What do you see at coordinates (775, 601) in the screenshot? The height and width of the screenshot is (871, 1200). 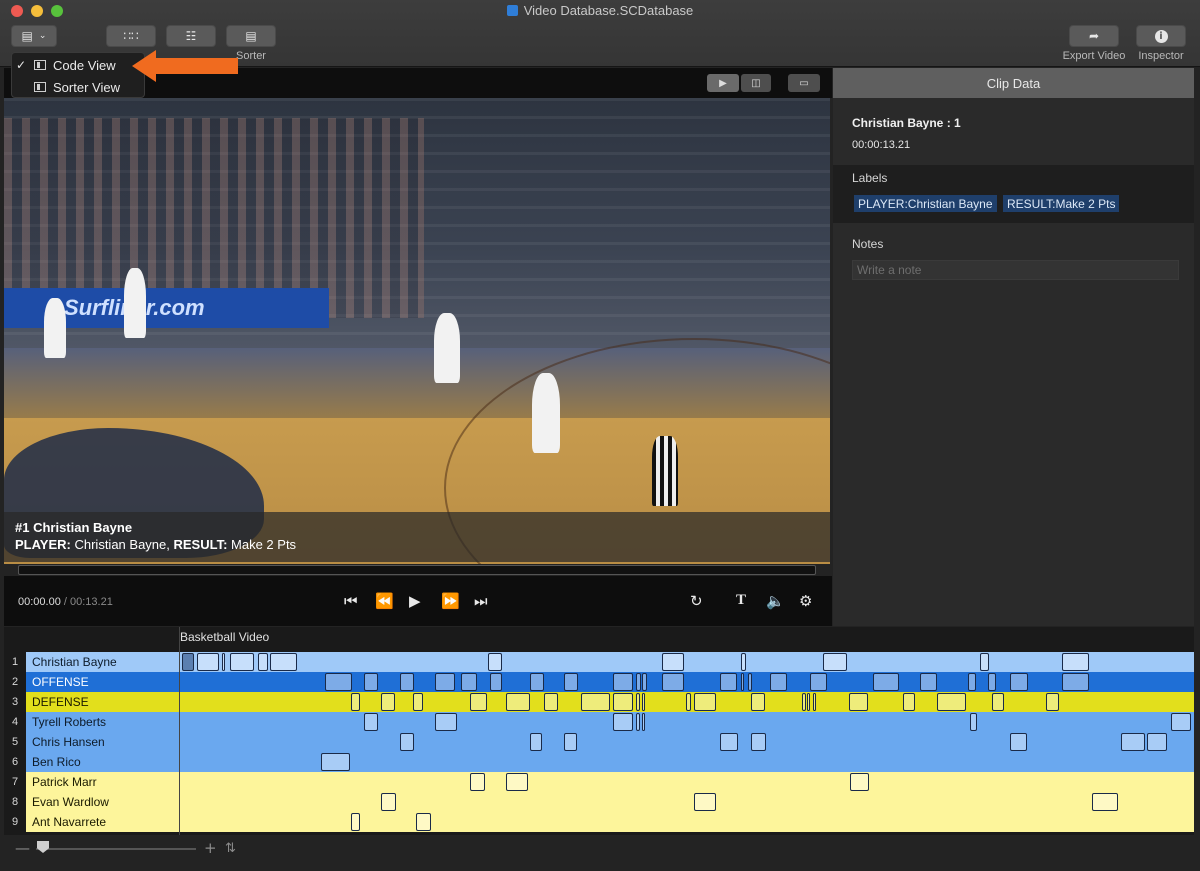 I see `volume-button: 🔈` at bounding box center [775, 601].